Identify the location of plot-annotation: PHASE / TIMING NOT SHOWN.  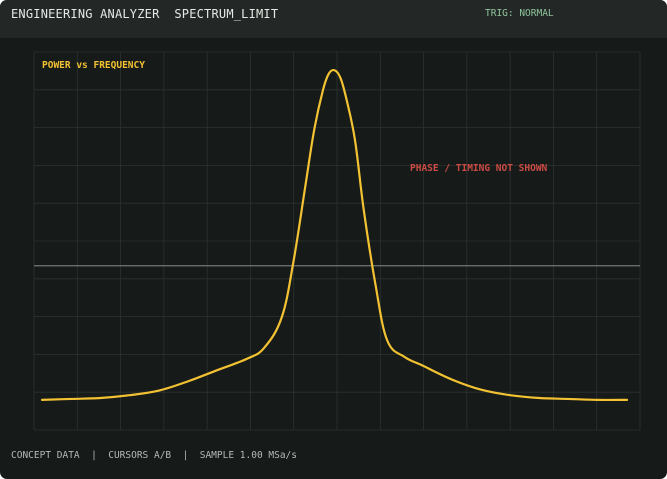
(479, 168).